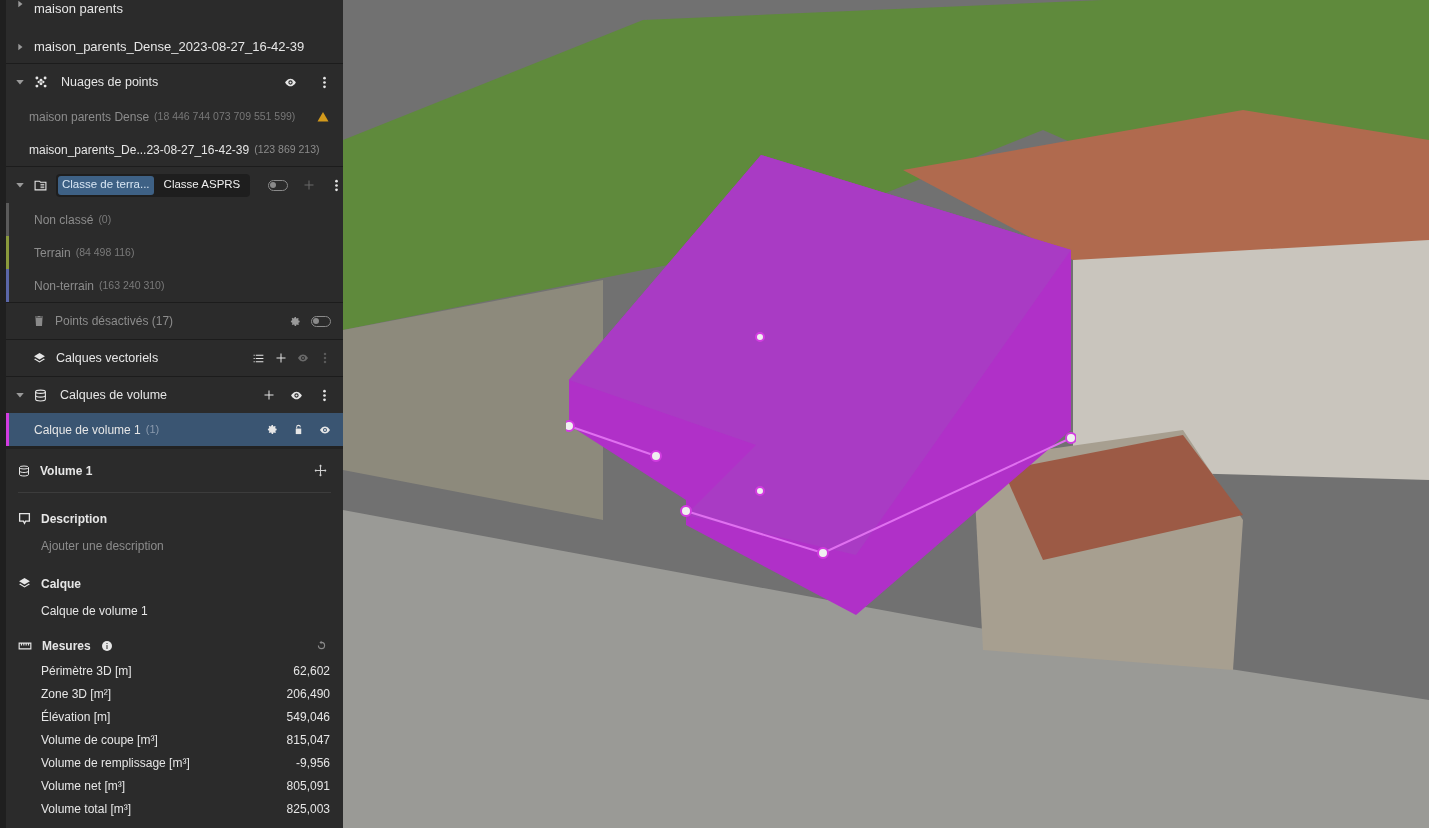 This screenshot has height=828, width=1429. I want to click on section-title: Calques vectoriels, so click(108, 358).